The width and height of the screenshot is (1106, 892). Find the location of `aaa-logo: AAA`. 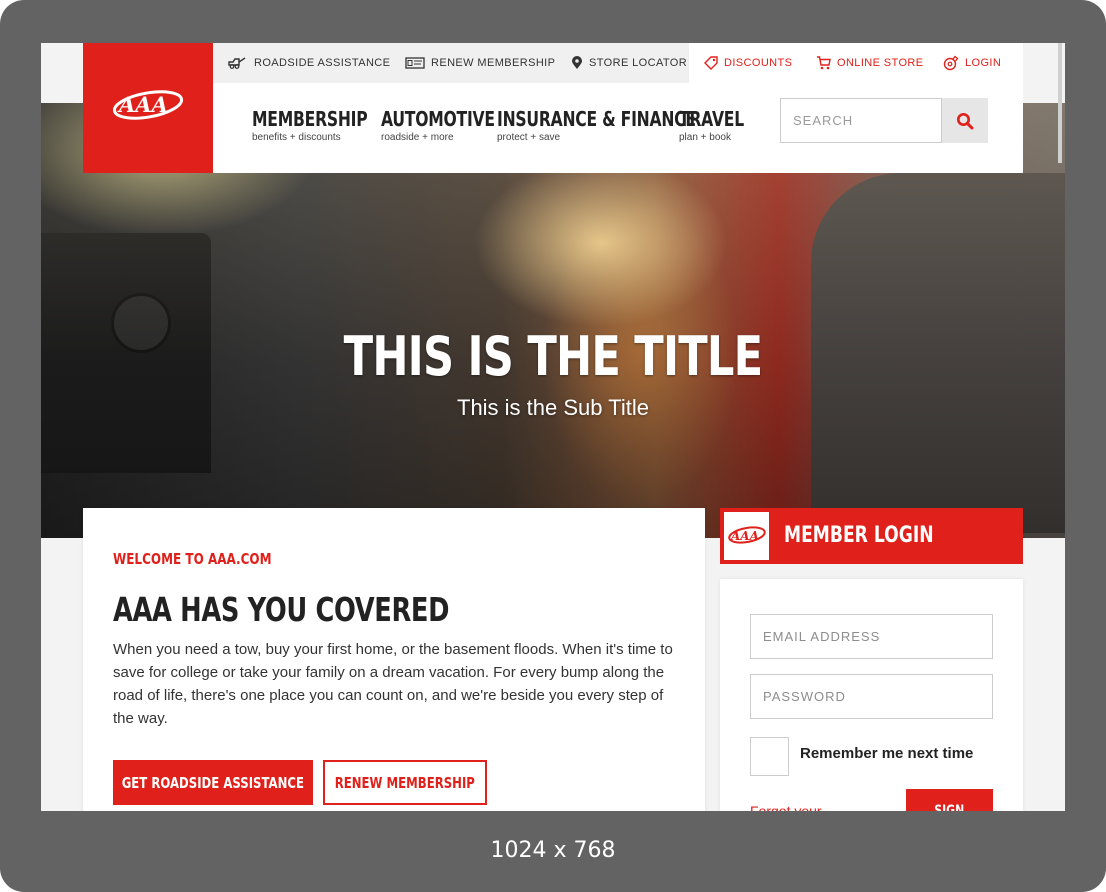

aaa-logo: AAA is located at coordinates (148, 108).